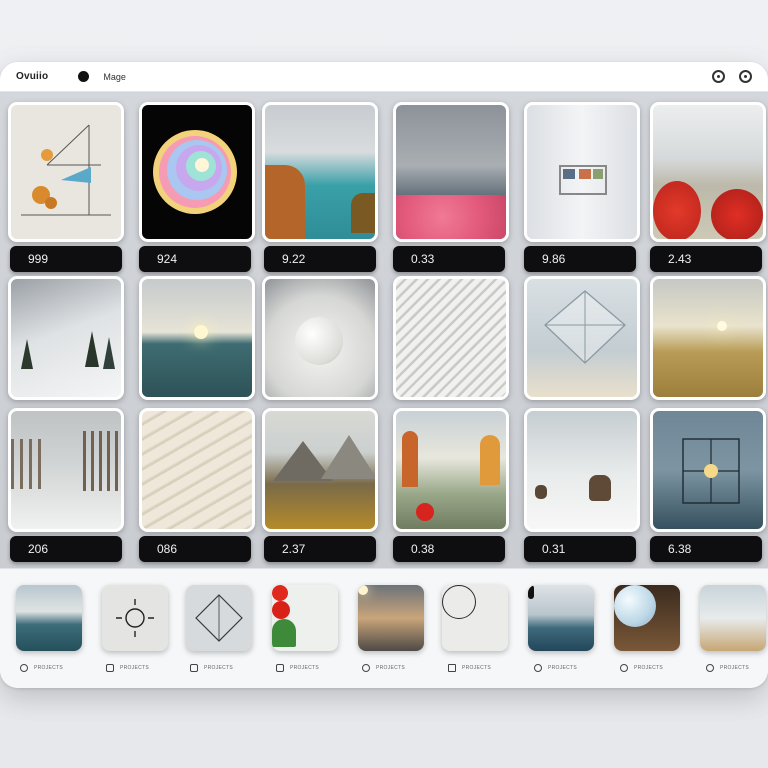  I want to click on value-pill: 6.38, so click(706, 549).